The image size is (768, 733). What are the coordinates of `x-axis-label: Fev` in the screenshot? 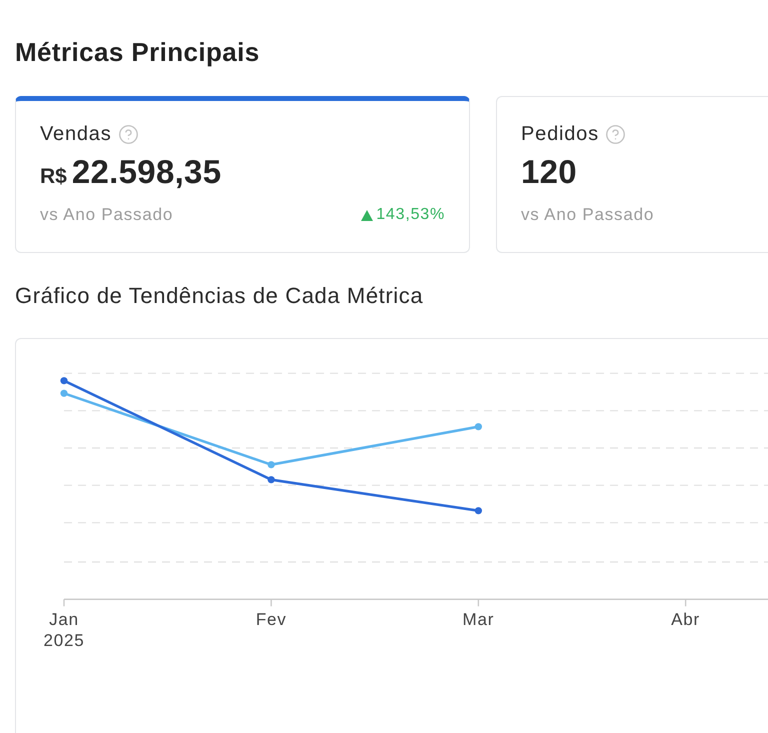 It's located at (271, 619).